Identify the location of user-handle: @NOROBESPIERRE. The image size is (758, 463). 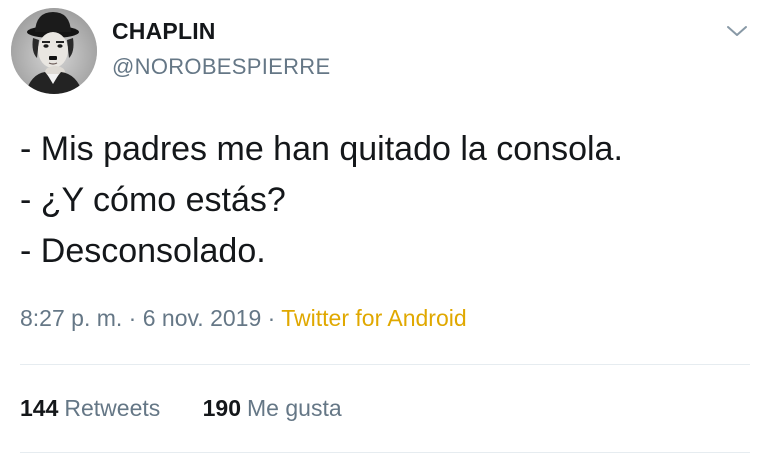
(221, 67).